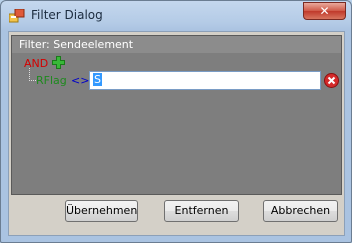 The width and height of the screenshot is (352, 243). I want to click on title-bar: Filter Dialog ✕, so click(176, 16).